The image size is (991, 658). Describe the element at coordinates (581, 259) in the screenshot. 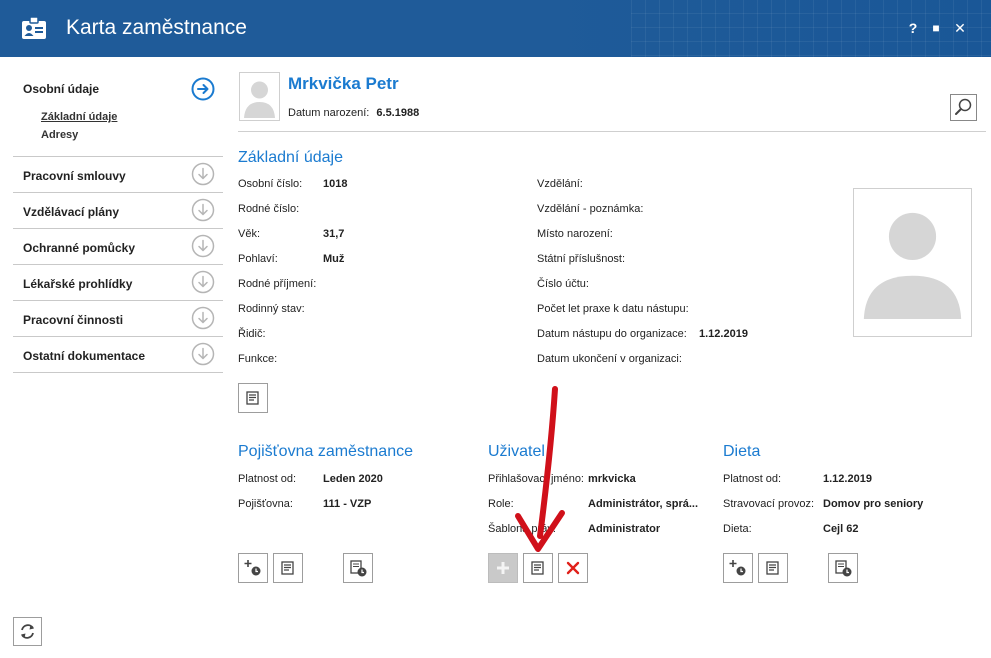

I see `basic-right-label: Státní příslušnost:` at that location.